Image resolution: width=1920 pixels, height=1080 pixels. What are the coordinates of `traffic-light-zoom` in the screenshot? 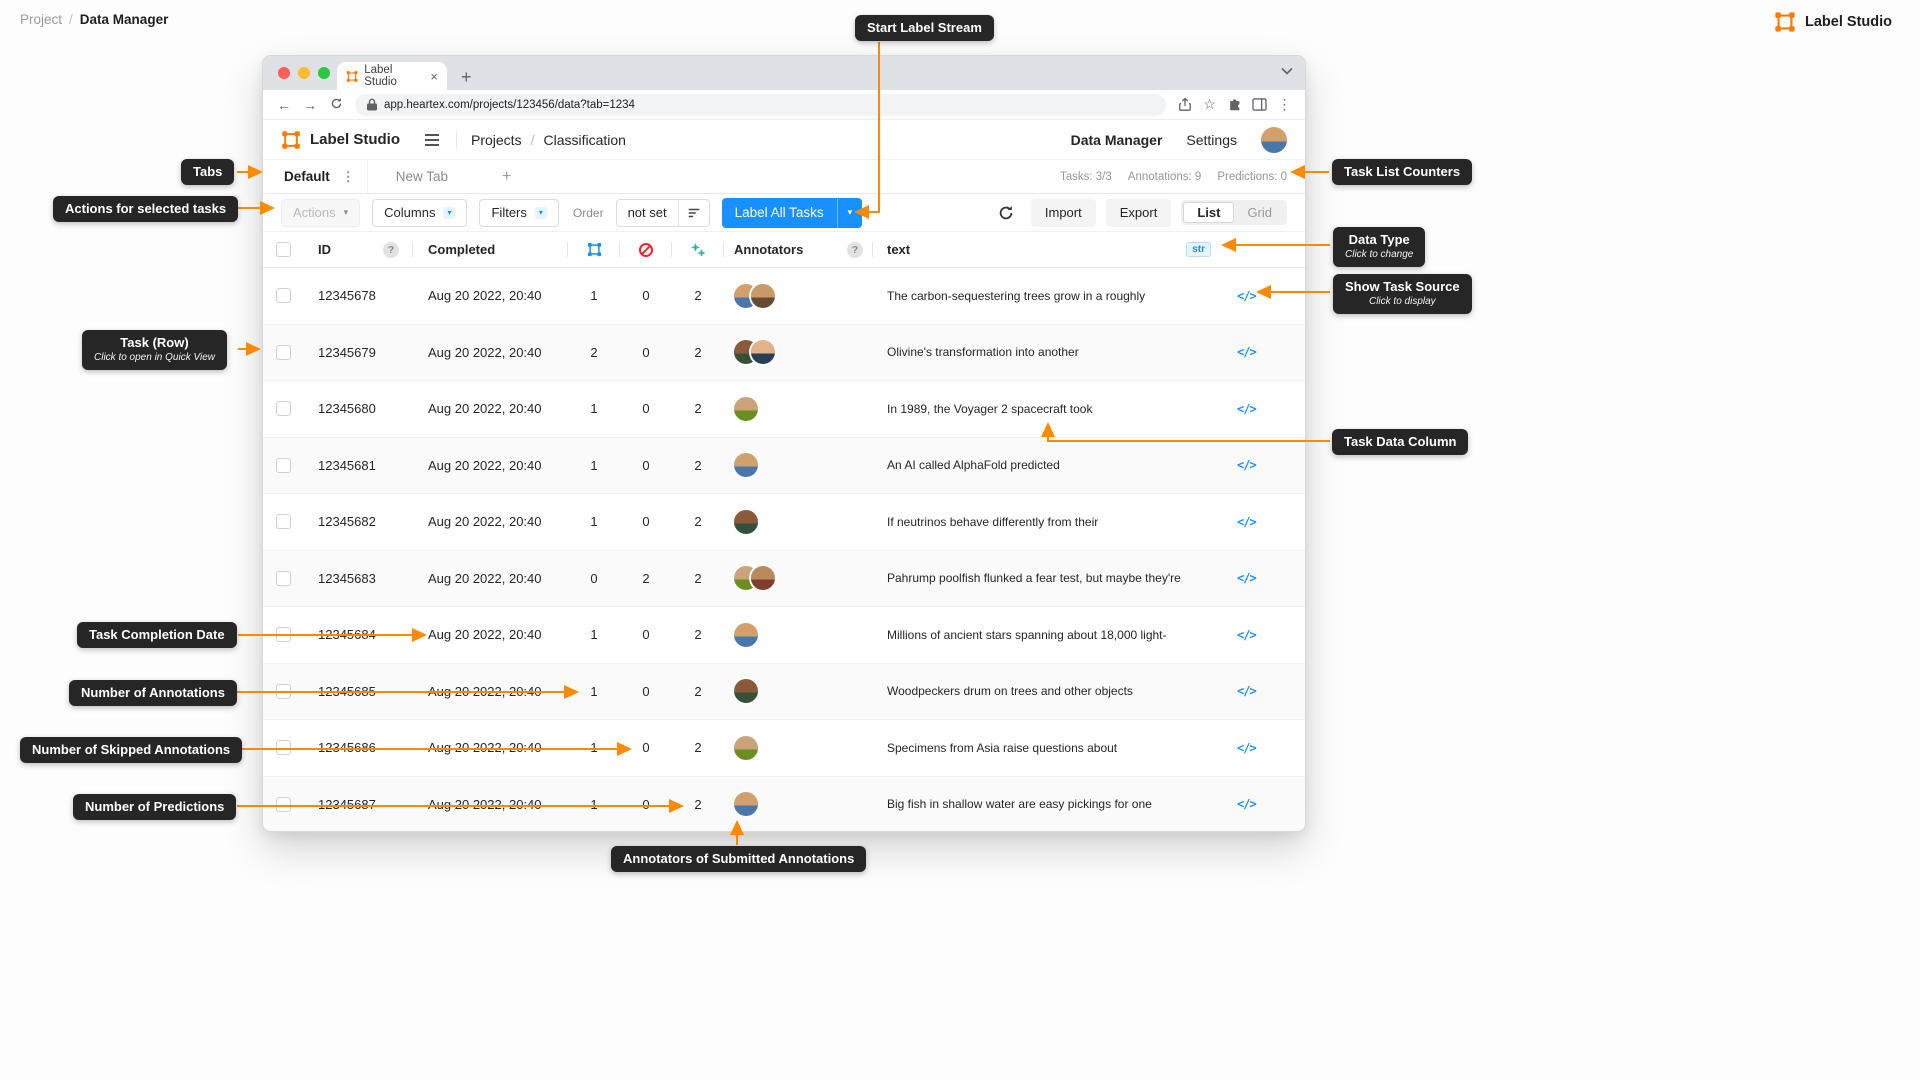 It's located at (324, 73).